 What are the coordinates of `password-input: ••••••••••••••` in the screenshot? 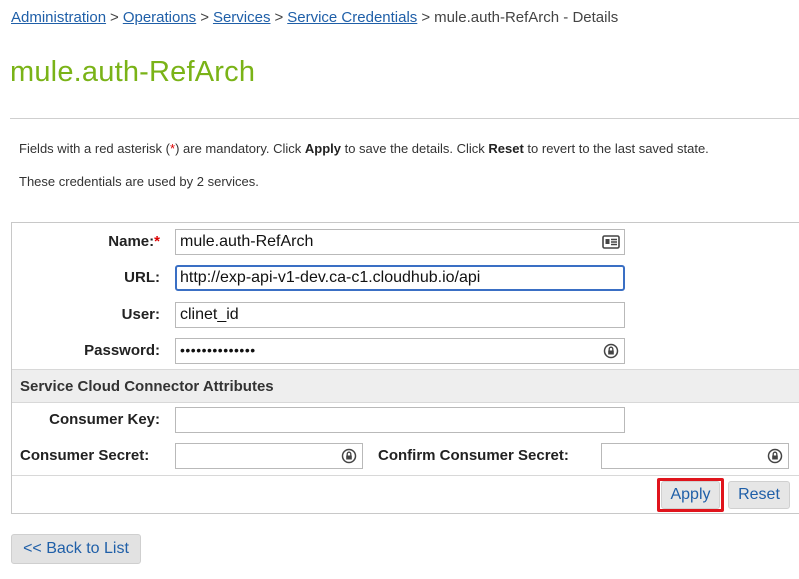 It's located at (400, 351).